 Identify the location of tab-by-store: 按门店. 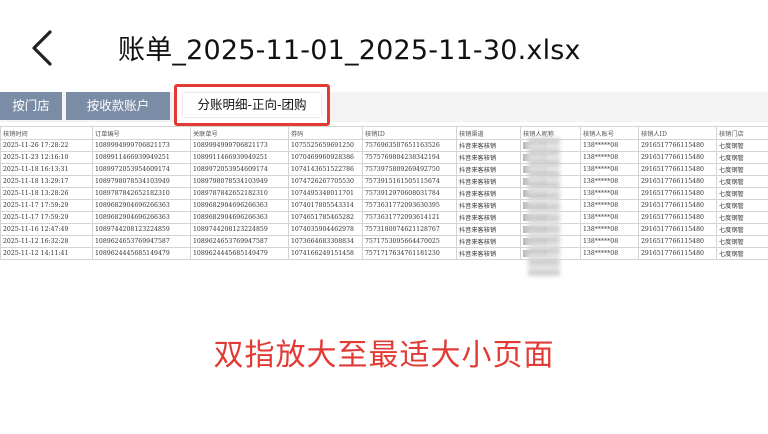
(31, 106).